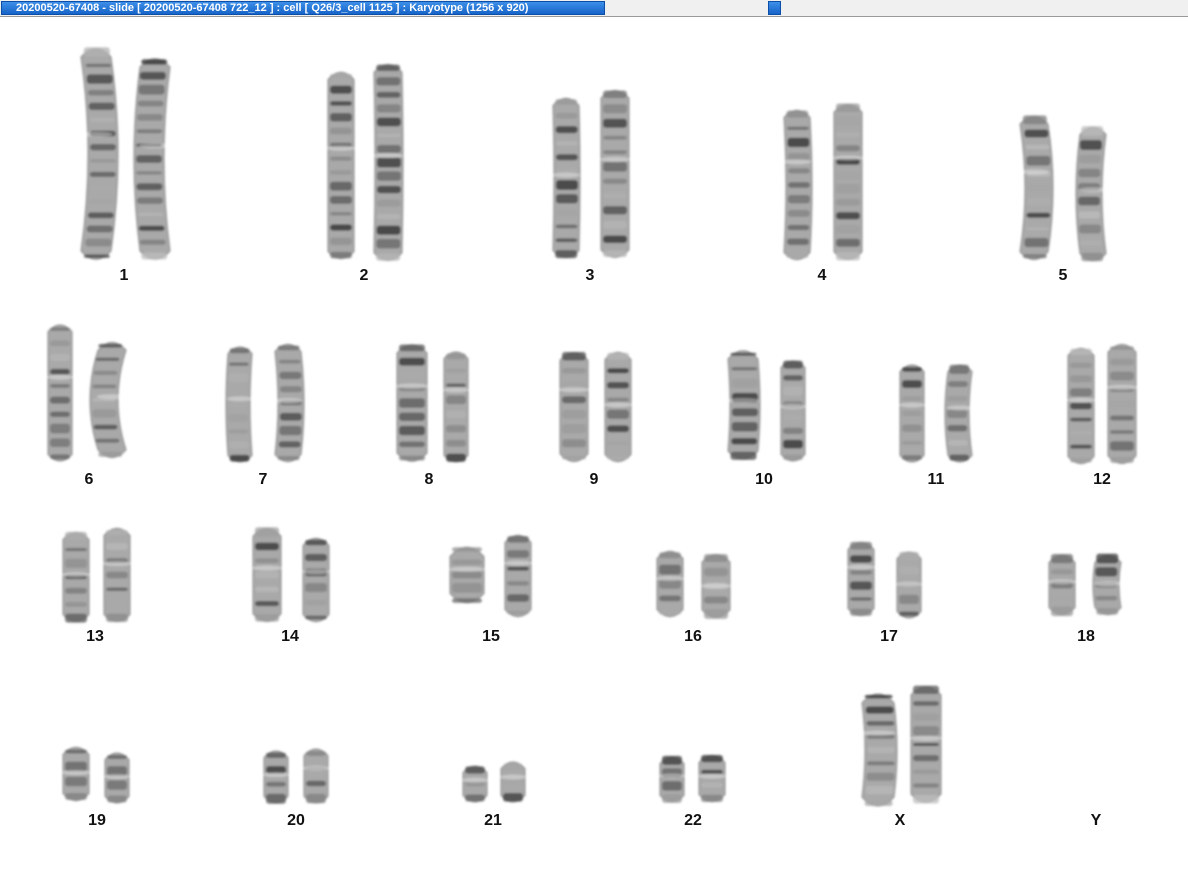 This screenshot has height=869, width=1188. What do you see at coordinates (693, 636) in the screenshot?
I see `chromosome-label: 16` at bounding box center [693, 636].